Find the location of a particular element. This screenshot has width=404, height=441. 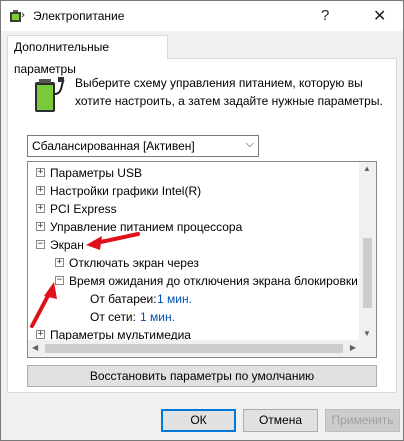

tree-item-label: PCI Express is located at coordinates (83, 209).